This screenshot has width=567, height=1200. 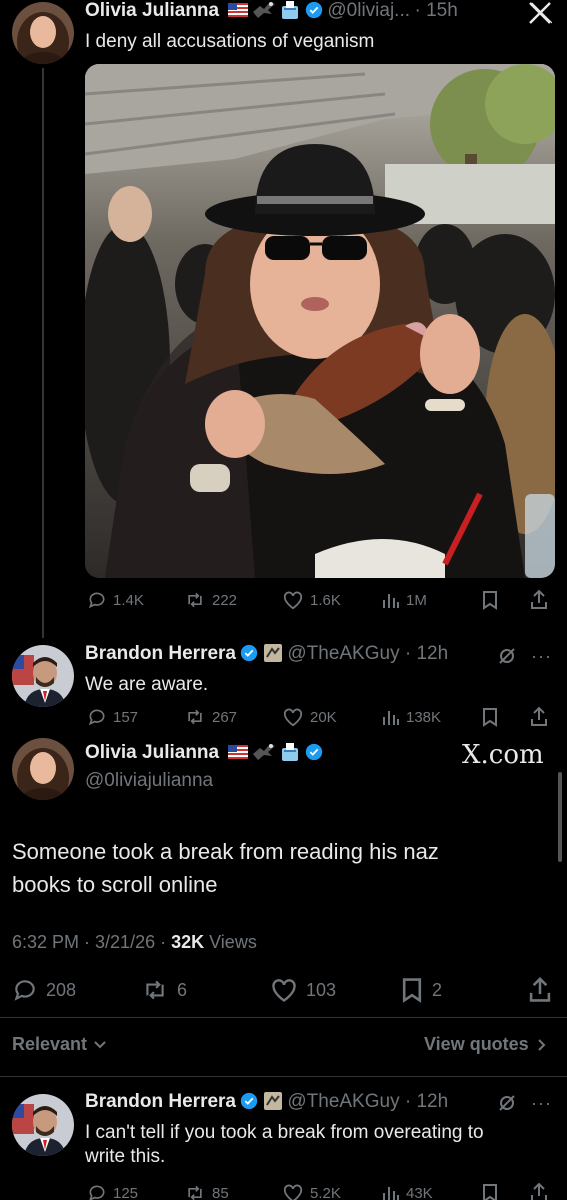 I want to click on reply-bookmark-button, so click(x=490, y=1191).